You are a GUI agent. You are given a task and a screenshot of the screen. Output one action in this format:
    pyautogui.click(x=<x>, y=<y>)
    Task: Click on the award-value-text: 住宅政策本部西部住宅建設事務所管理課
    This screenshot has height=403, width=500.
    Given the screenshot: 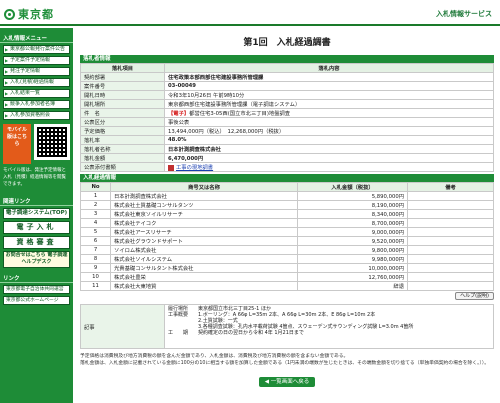 What is the action you would take?
    pyautogui.click(x=216, y=78)
    